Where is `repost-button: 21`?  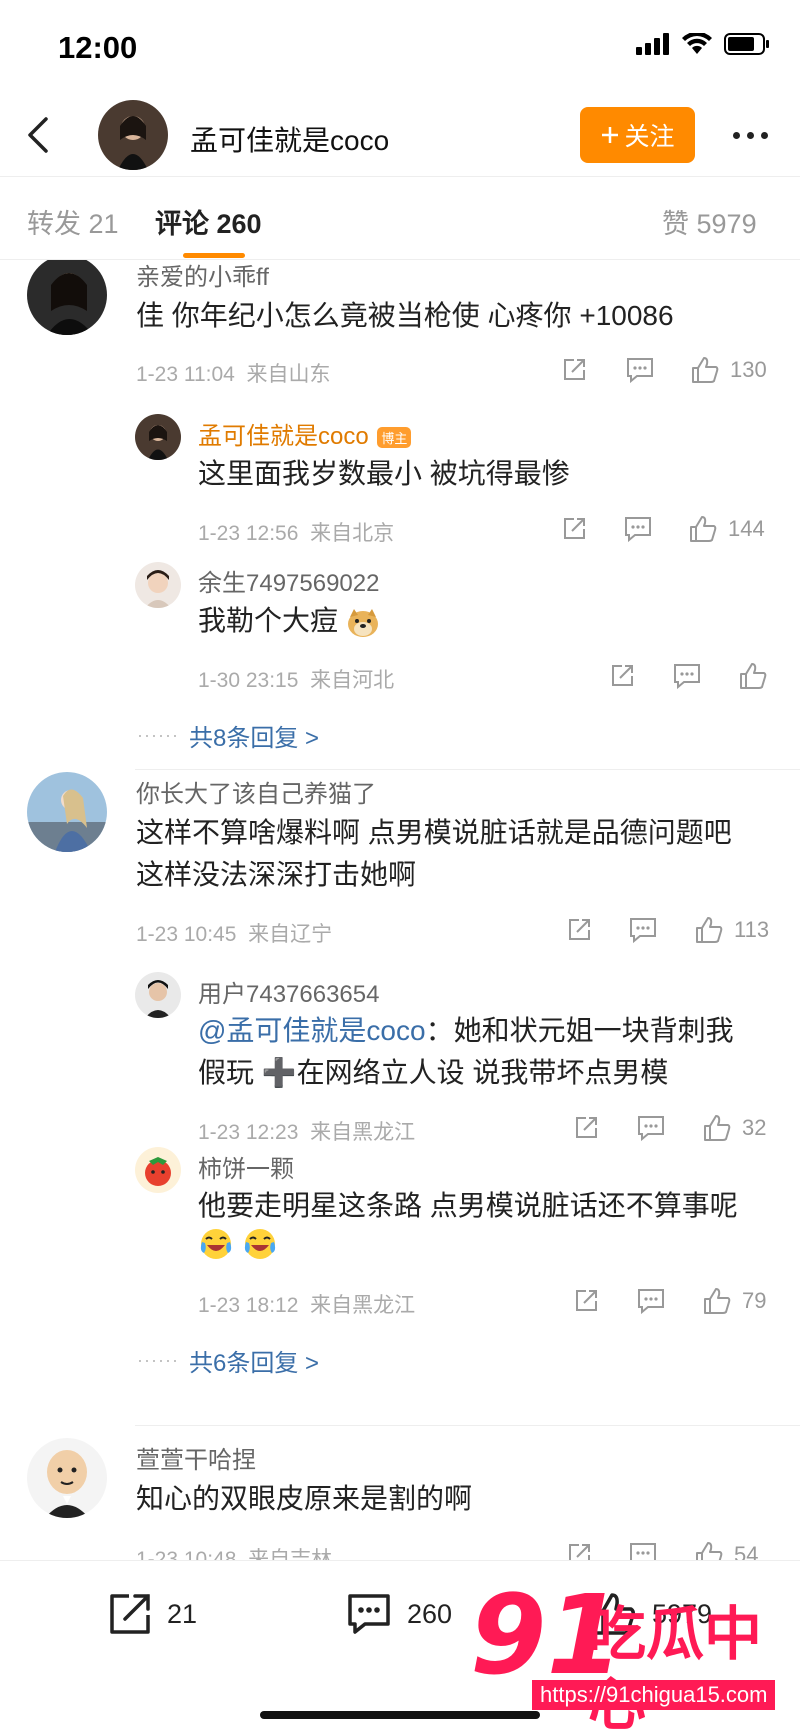
repost-button: 21 is located at coordinates (151, 1614).